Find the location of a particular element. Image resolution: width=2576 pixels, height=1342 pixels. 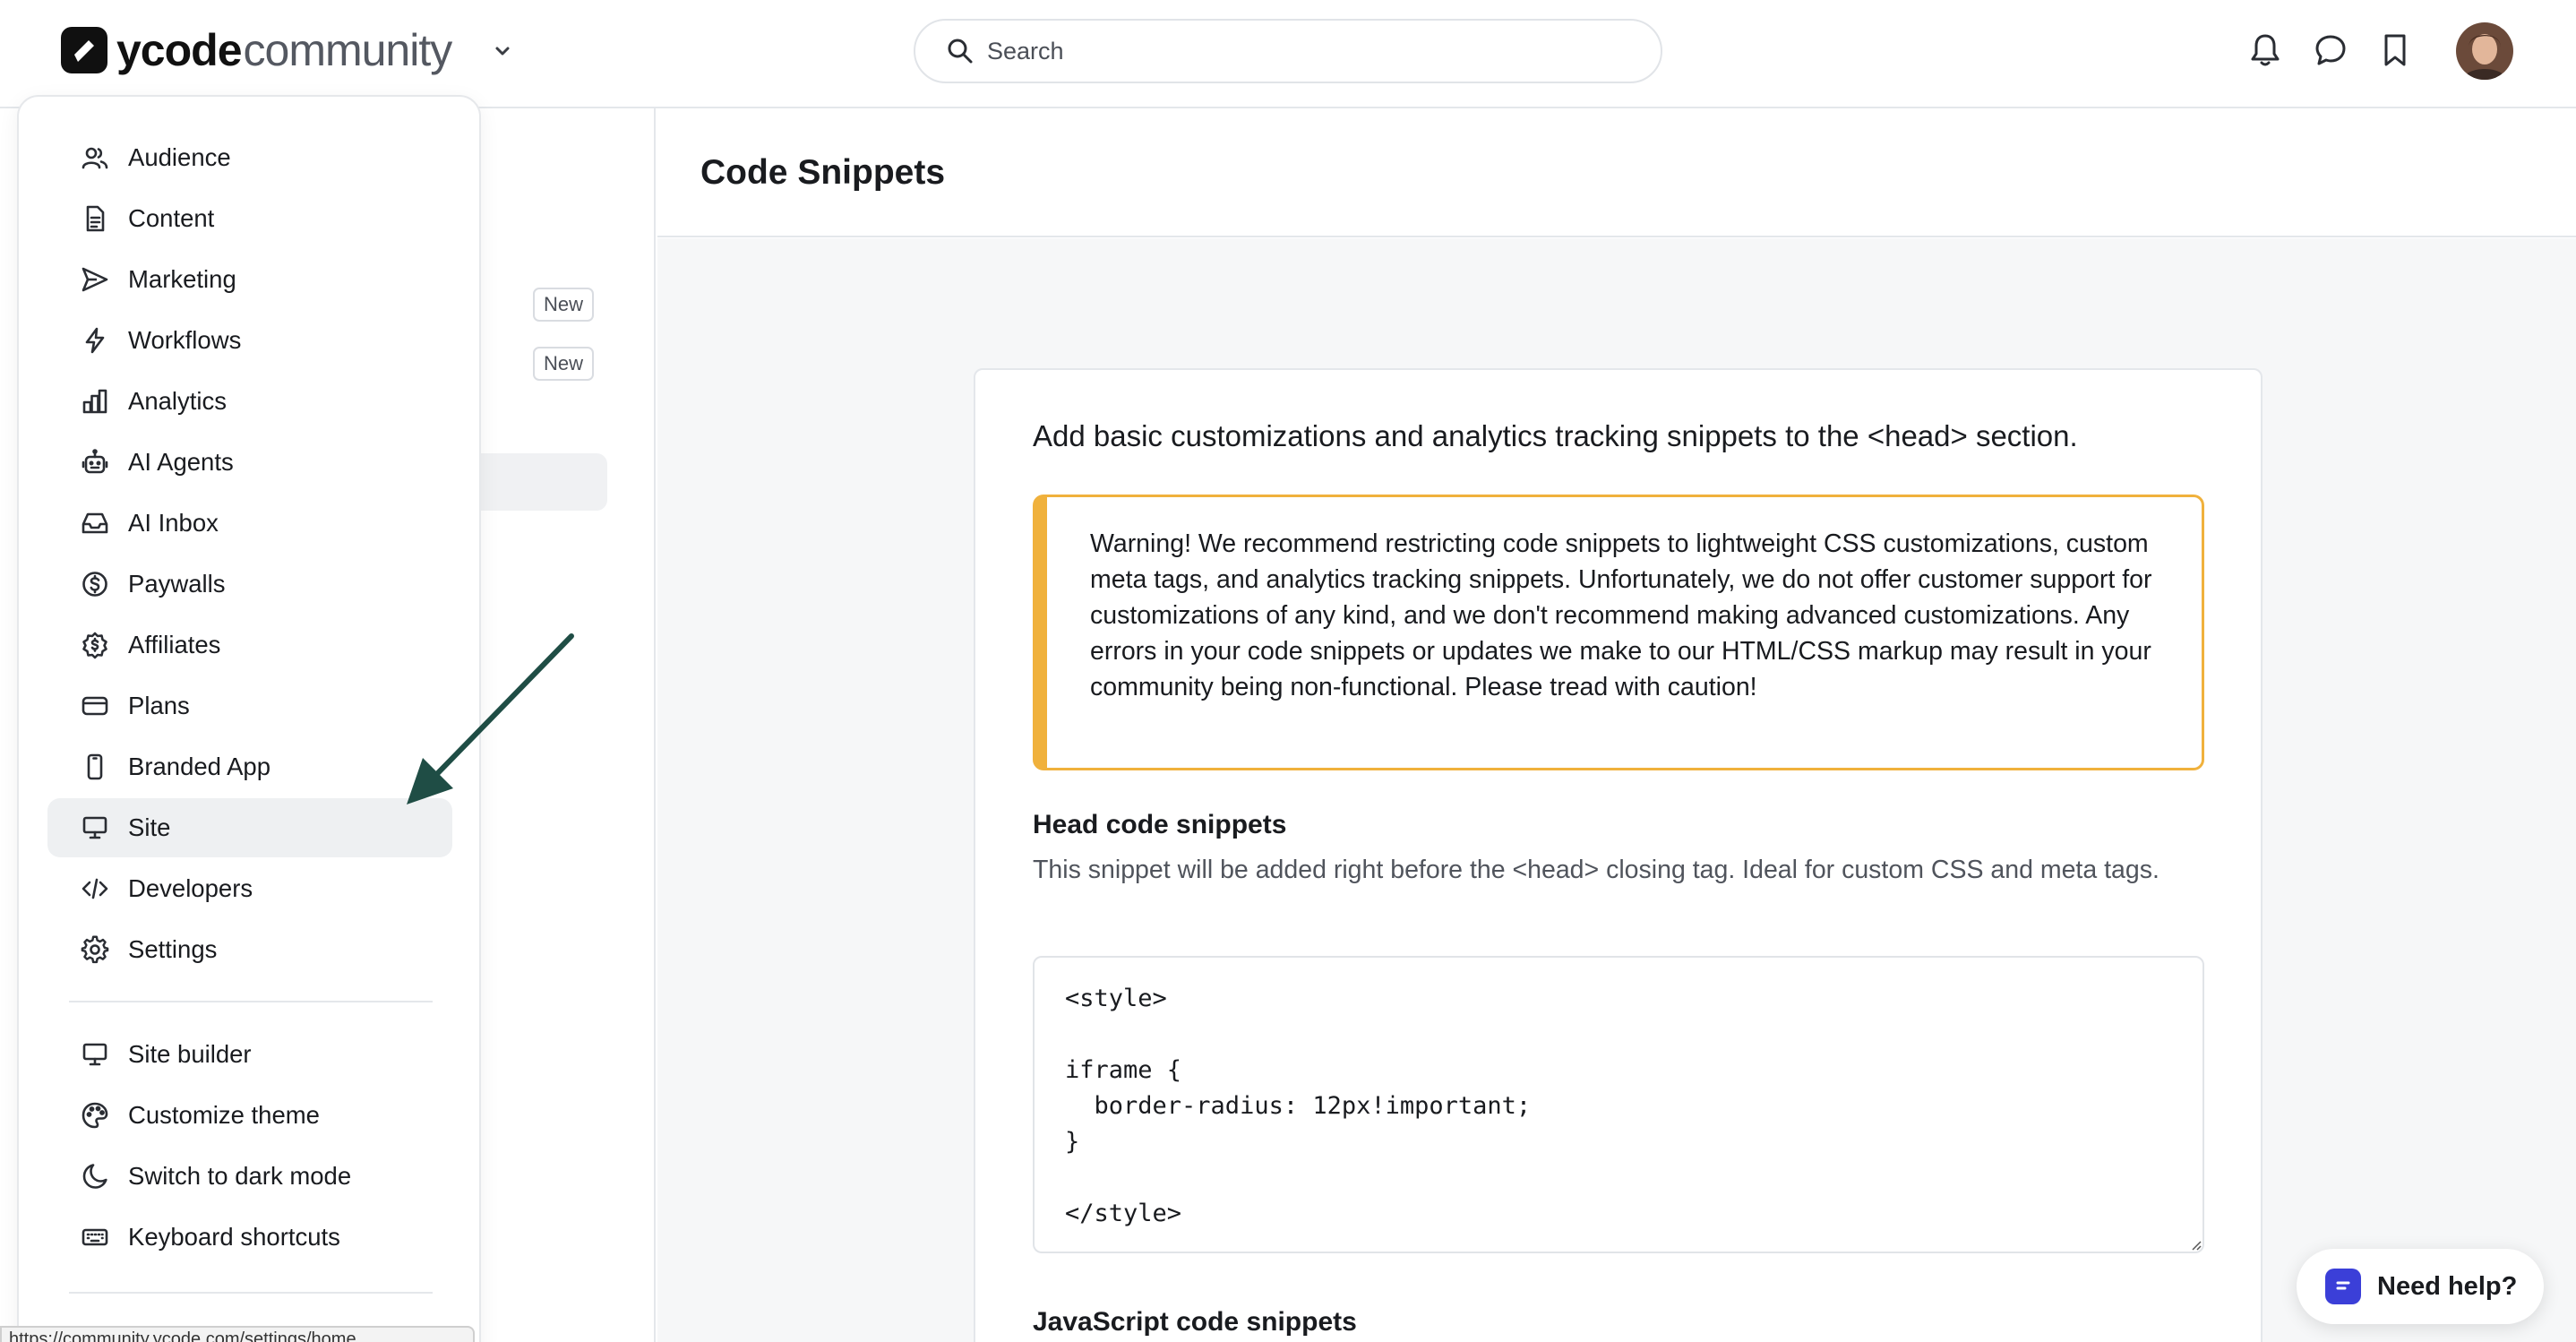

menu-item-content: Content is located at coordinates (249, 218).